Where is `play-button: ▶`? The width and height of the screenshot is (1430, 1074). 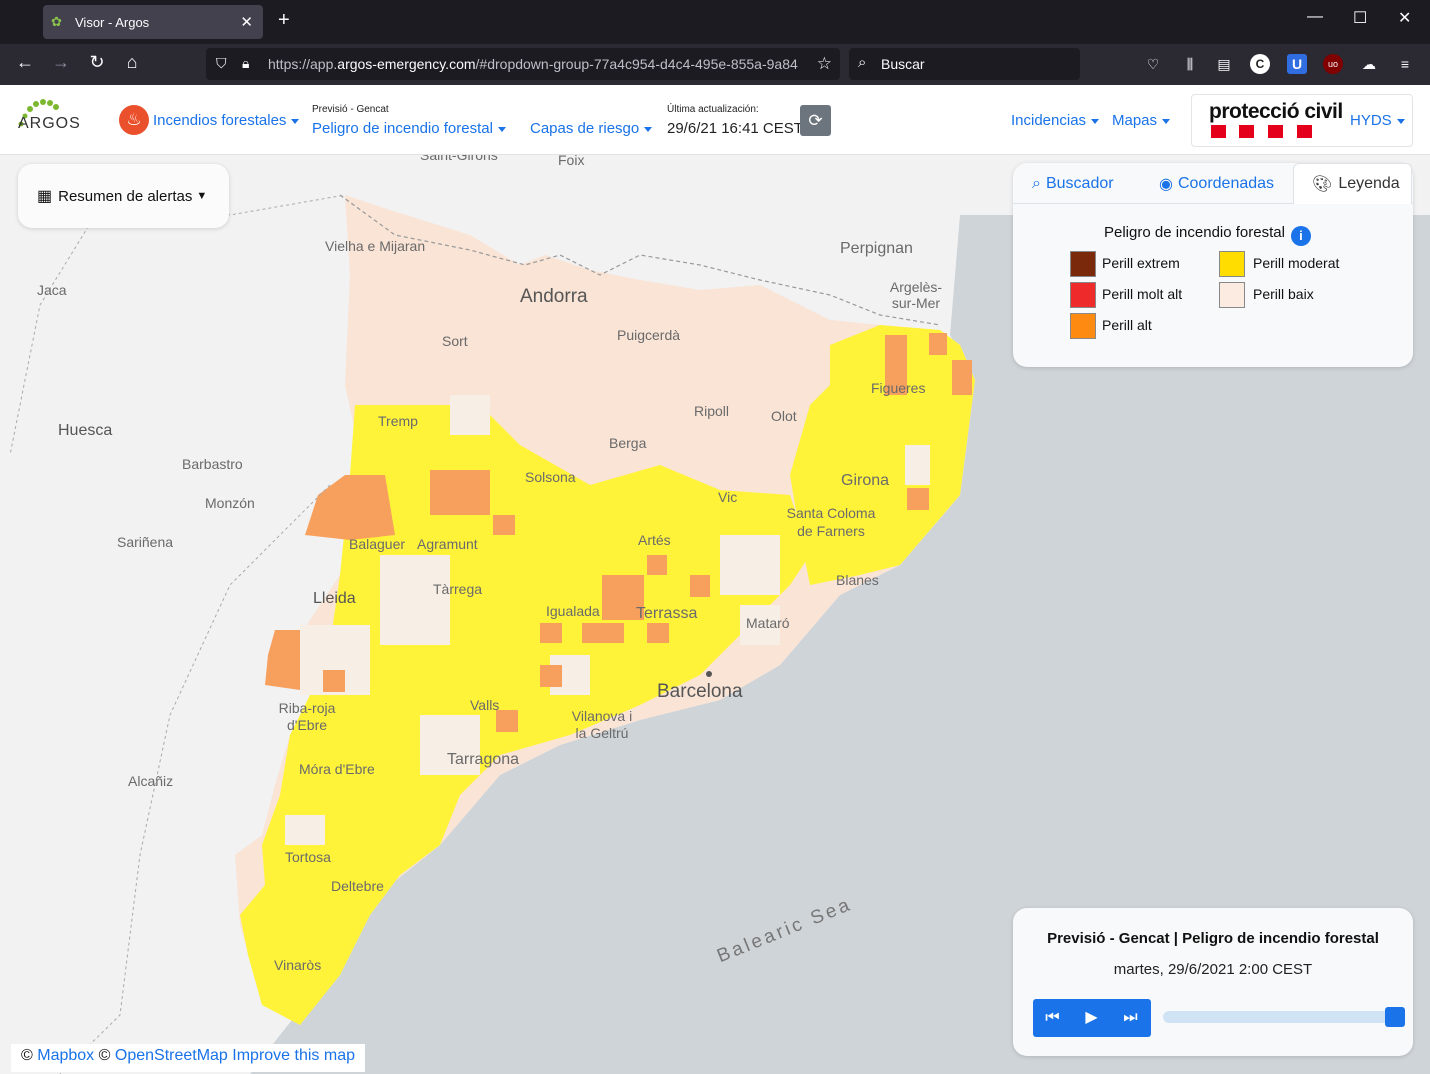 play-button: ▶ is located at coordinates (1091, 1018).